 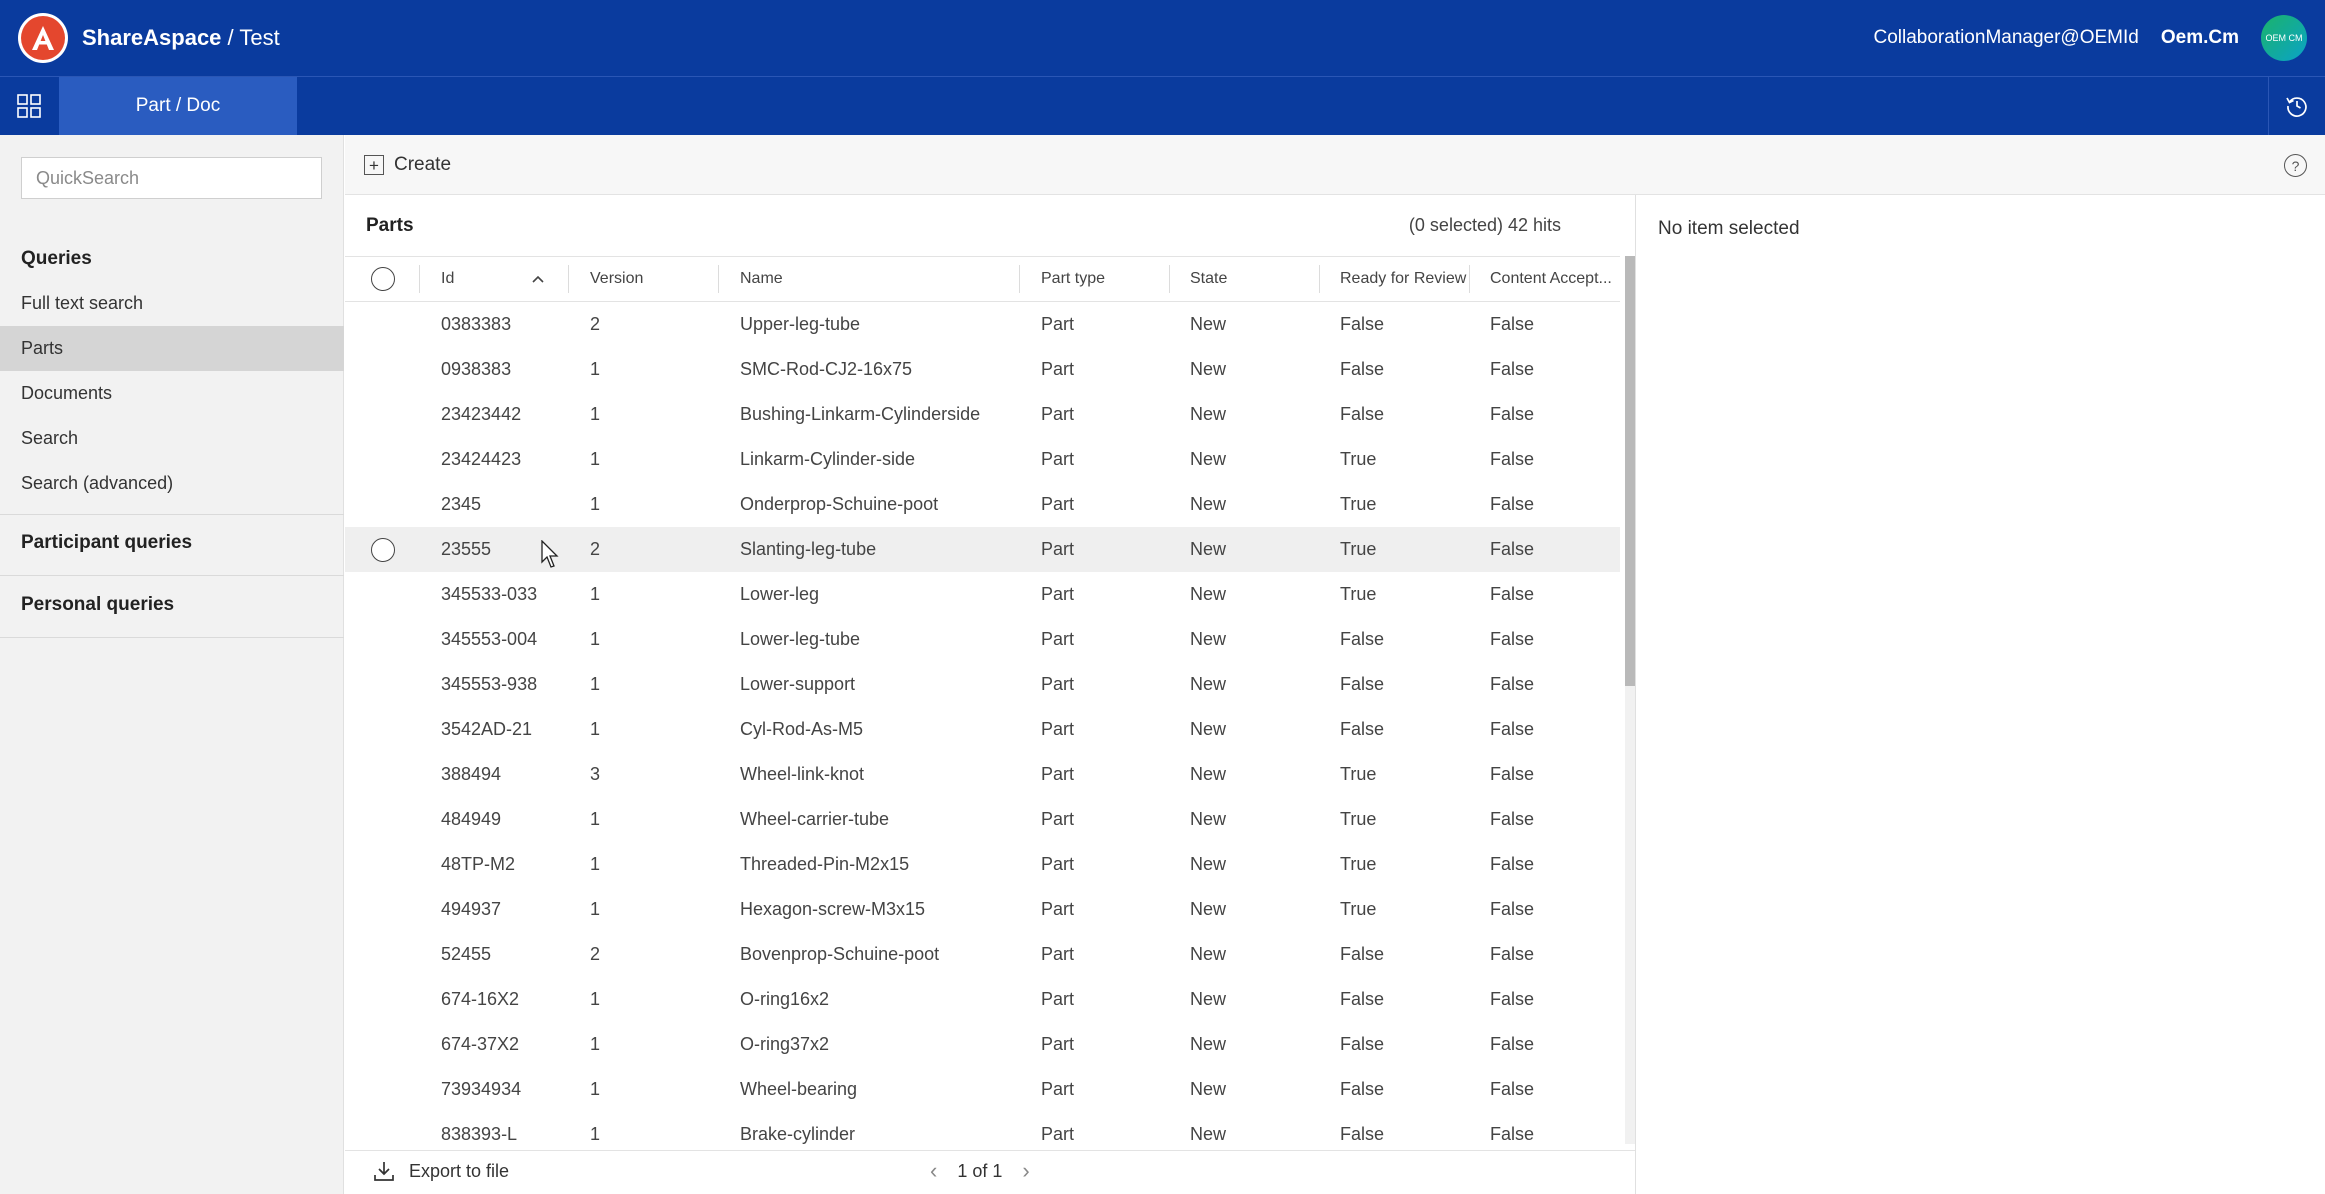 I want to click on help-icon: ?, so click(x=2295, y=165).